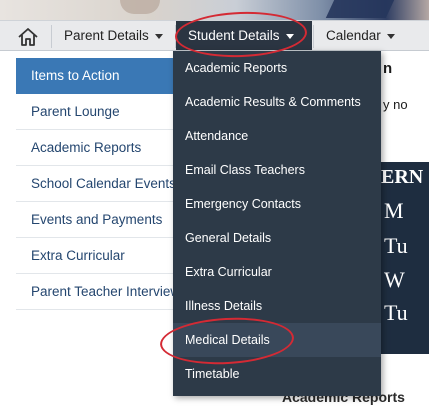 The width and height of the screenshot is (429, 408). I want to click on menu-item-general-details: General Details, so click(277, 238).